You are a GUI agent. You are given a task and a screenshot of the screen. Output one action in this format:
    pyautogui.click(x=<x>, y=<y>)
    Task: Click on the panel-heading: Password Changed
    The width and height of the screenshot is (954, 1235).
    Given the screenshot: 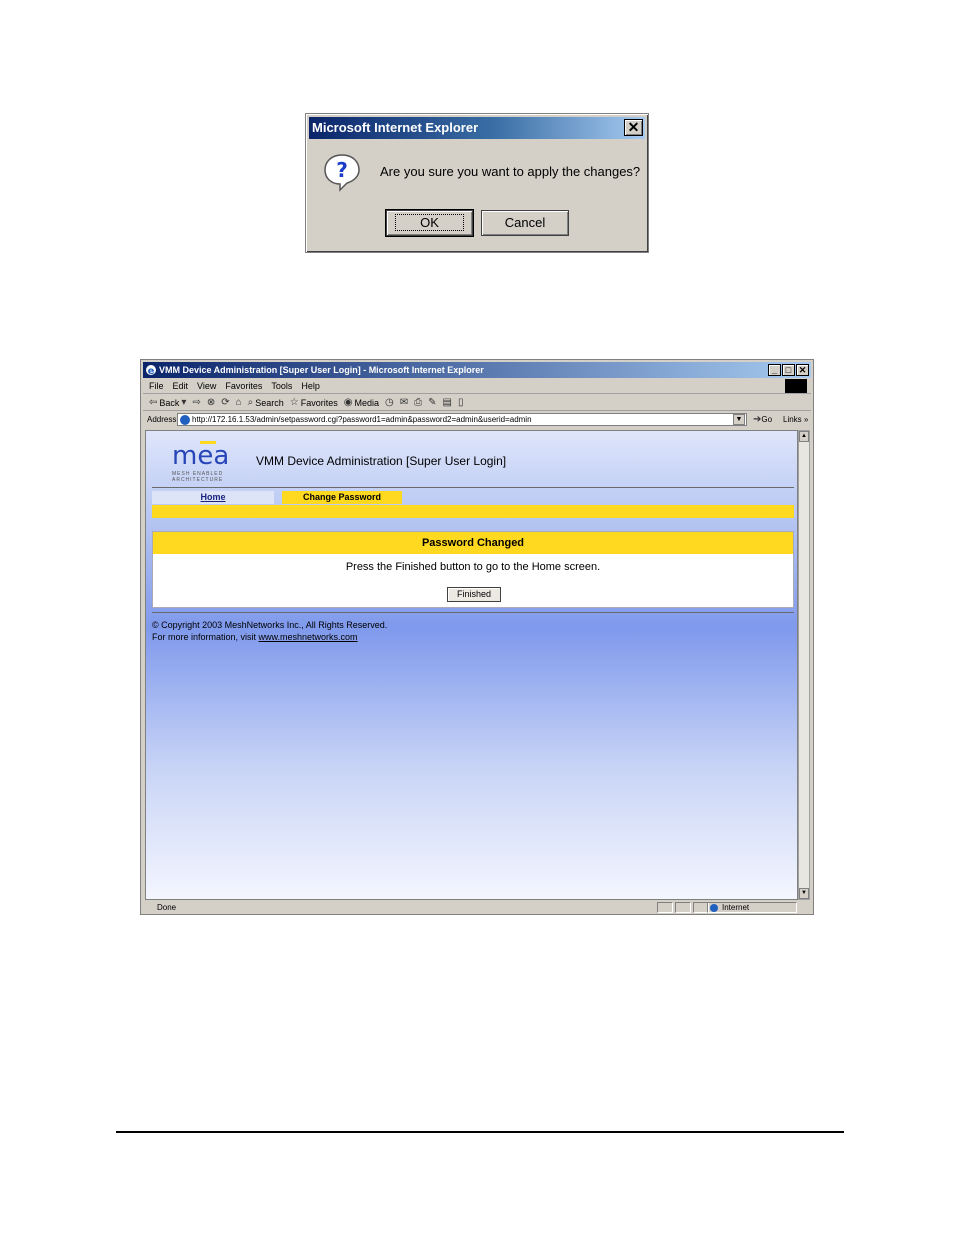 What is the action you would take?
    pyautogui.click(x=473, y=543)
    